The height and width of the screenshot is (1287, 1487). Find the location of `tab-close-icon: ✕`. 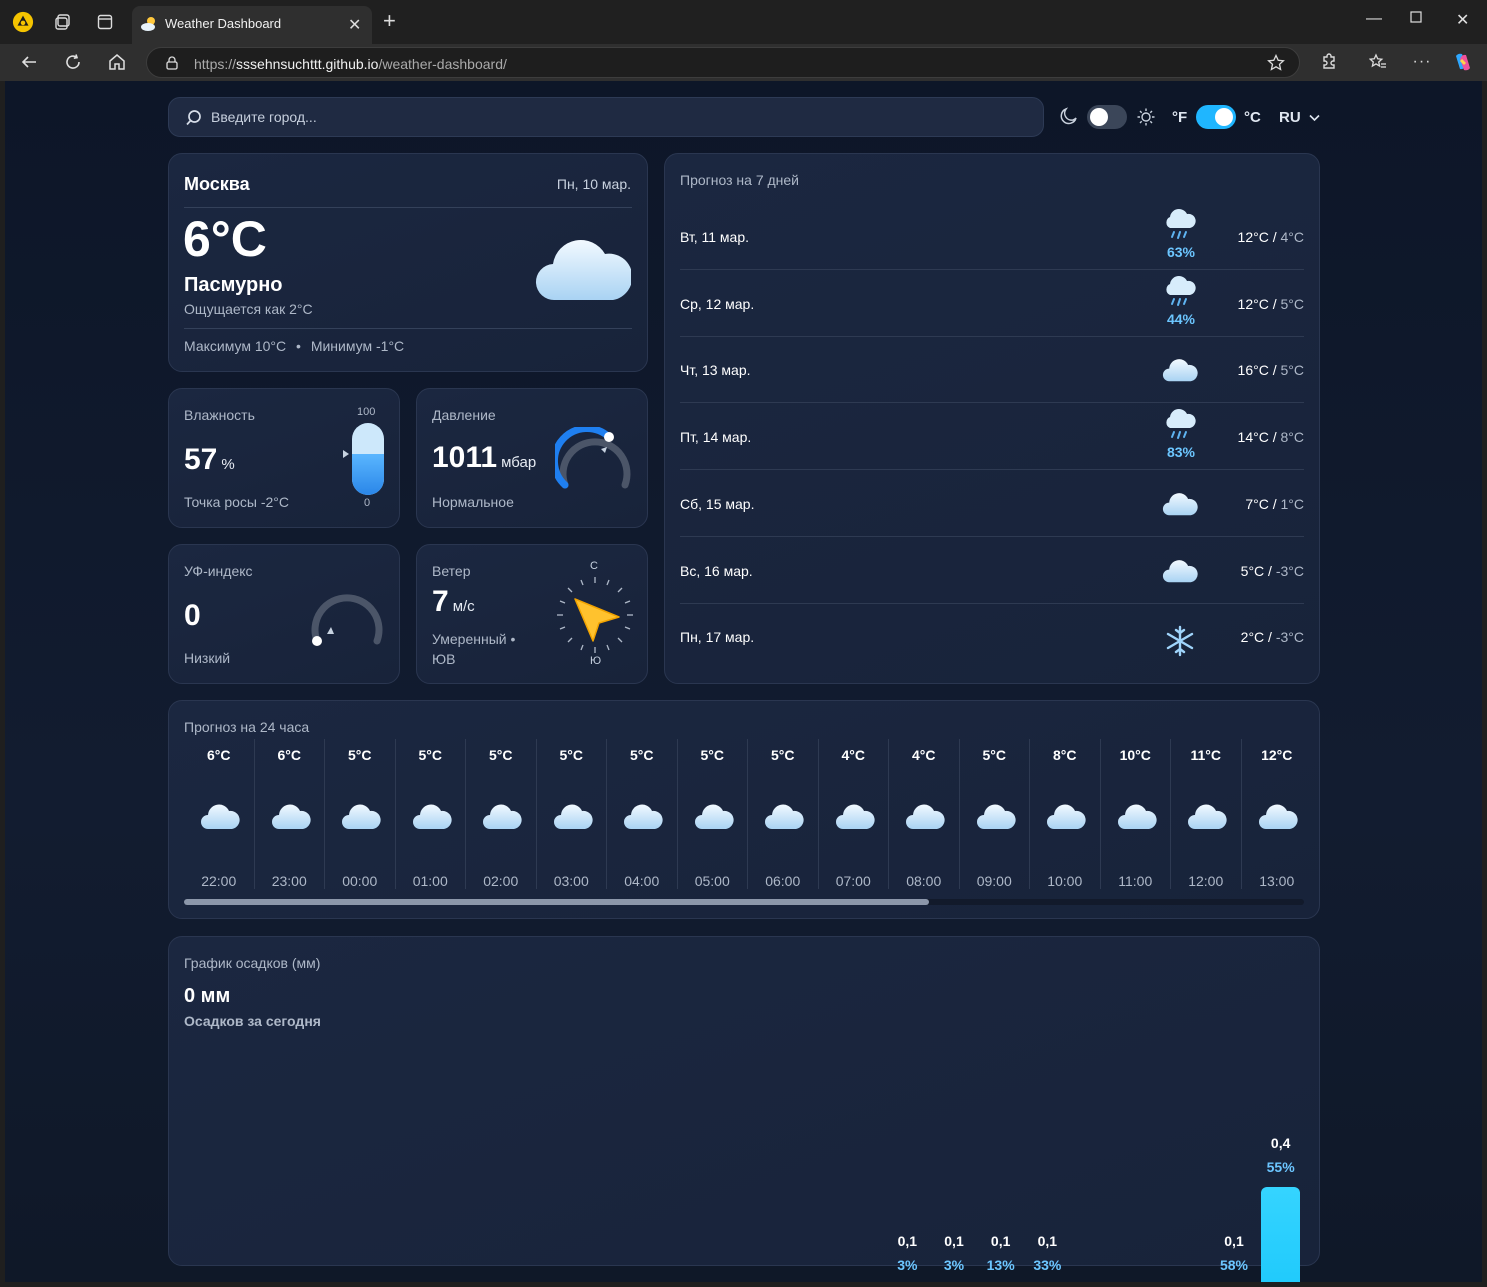

tab-close-icon: ✕ is located at coordinates (354, 25).